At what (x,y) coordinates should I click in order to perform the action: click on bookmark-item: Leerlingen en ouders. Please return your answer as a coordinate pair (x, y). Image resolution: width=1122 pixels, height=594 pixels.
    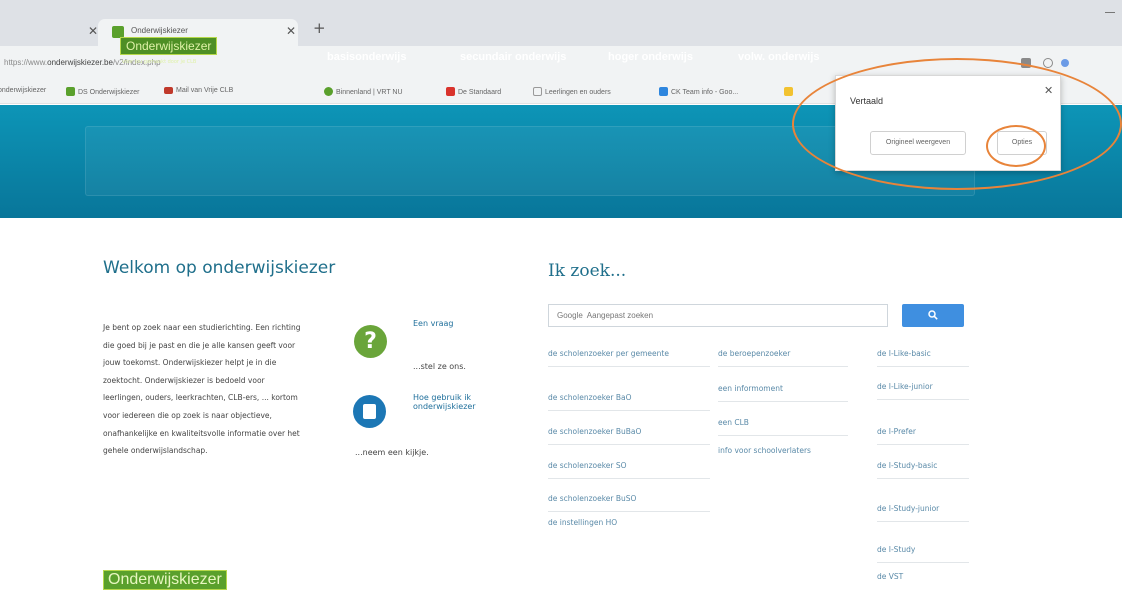
    Looking at the image, I should click on (572, 91).